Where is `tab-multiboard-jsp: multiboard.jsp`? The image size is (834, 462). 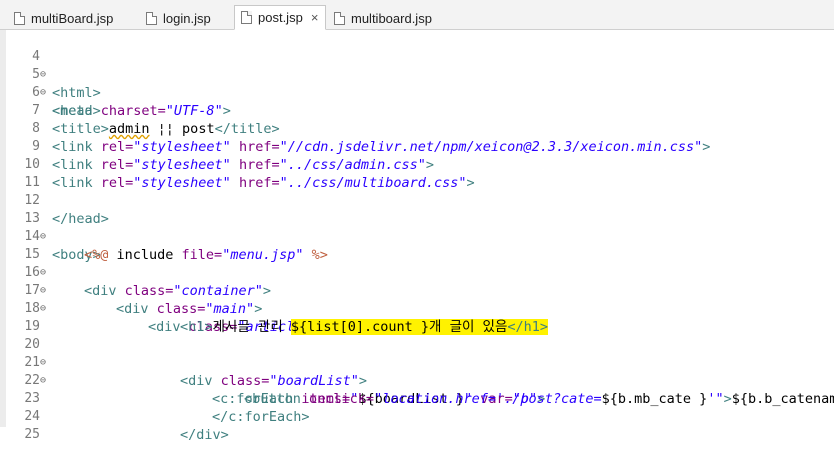
tab-multiboard-jsp: multiboard.jsp is located at coordinates (383, 18).